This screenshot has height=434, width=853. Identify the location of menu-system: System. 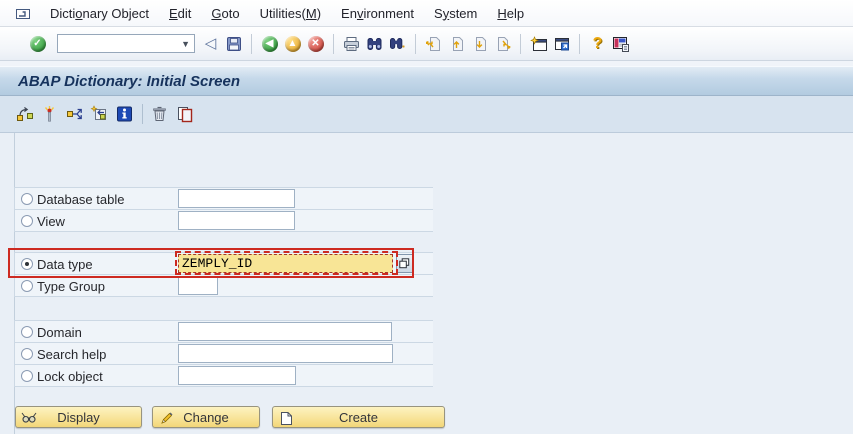
(455, 13).